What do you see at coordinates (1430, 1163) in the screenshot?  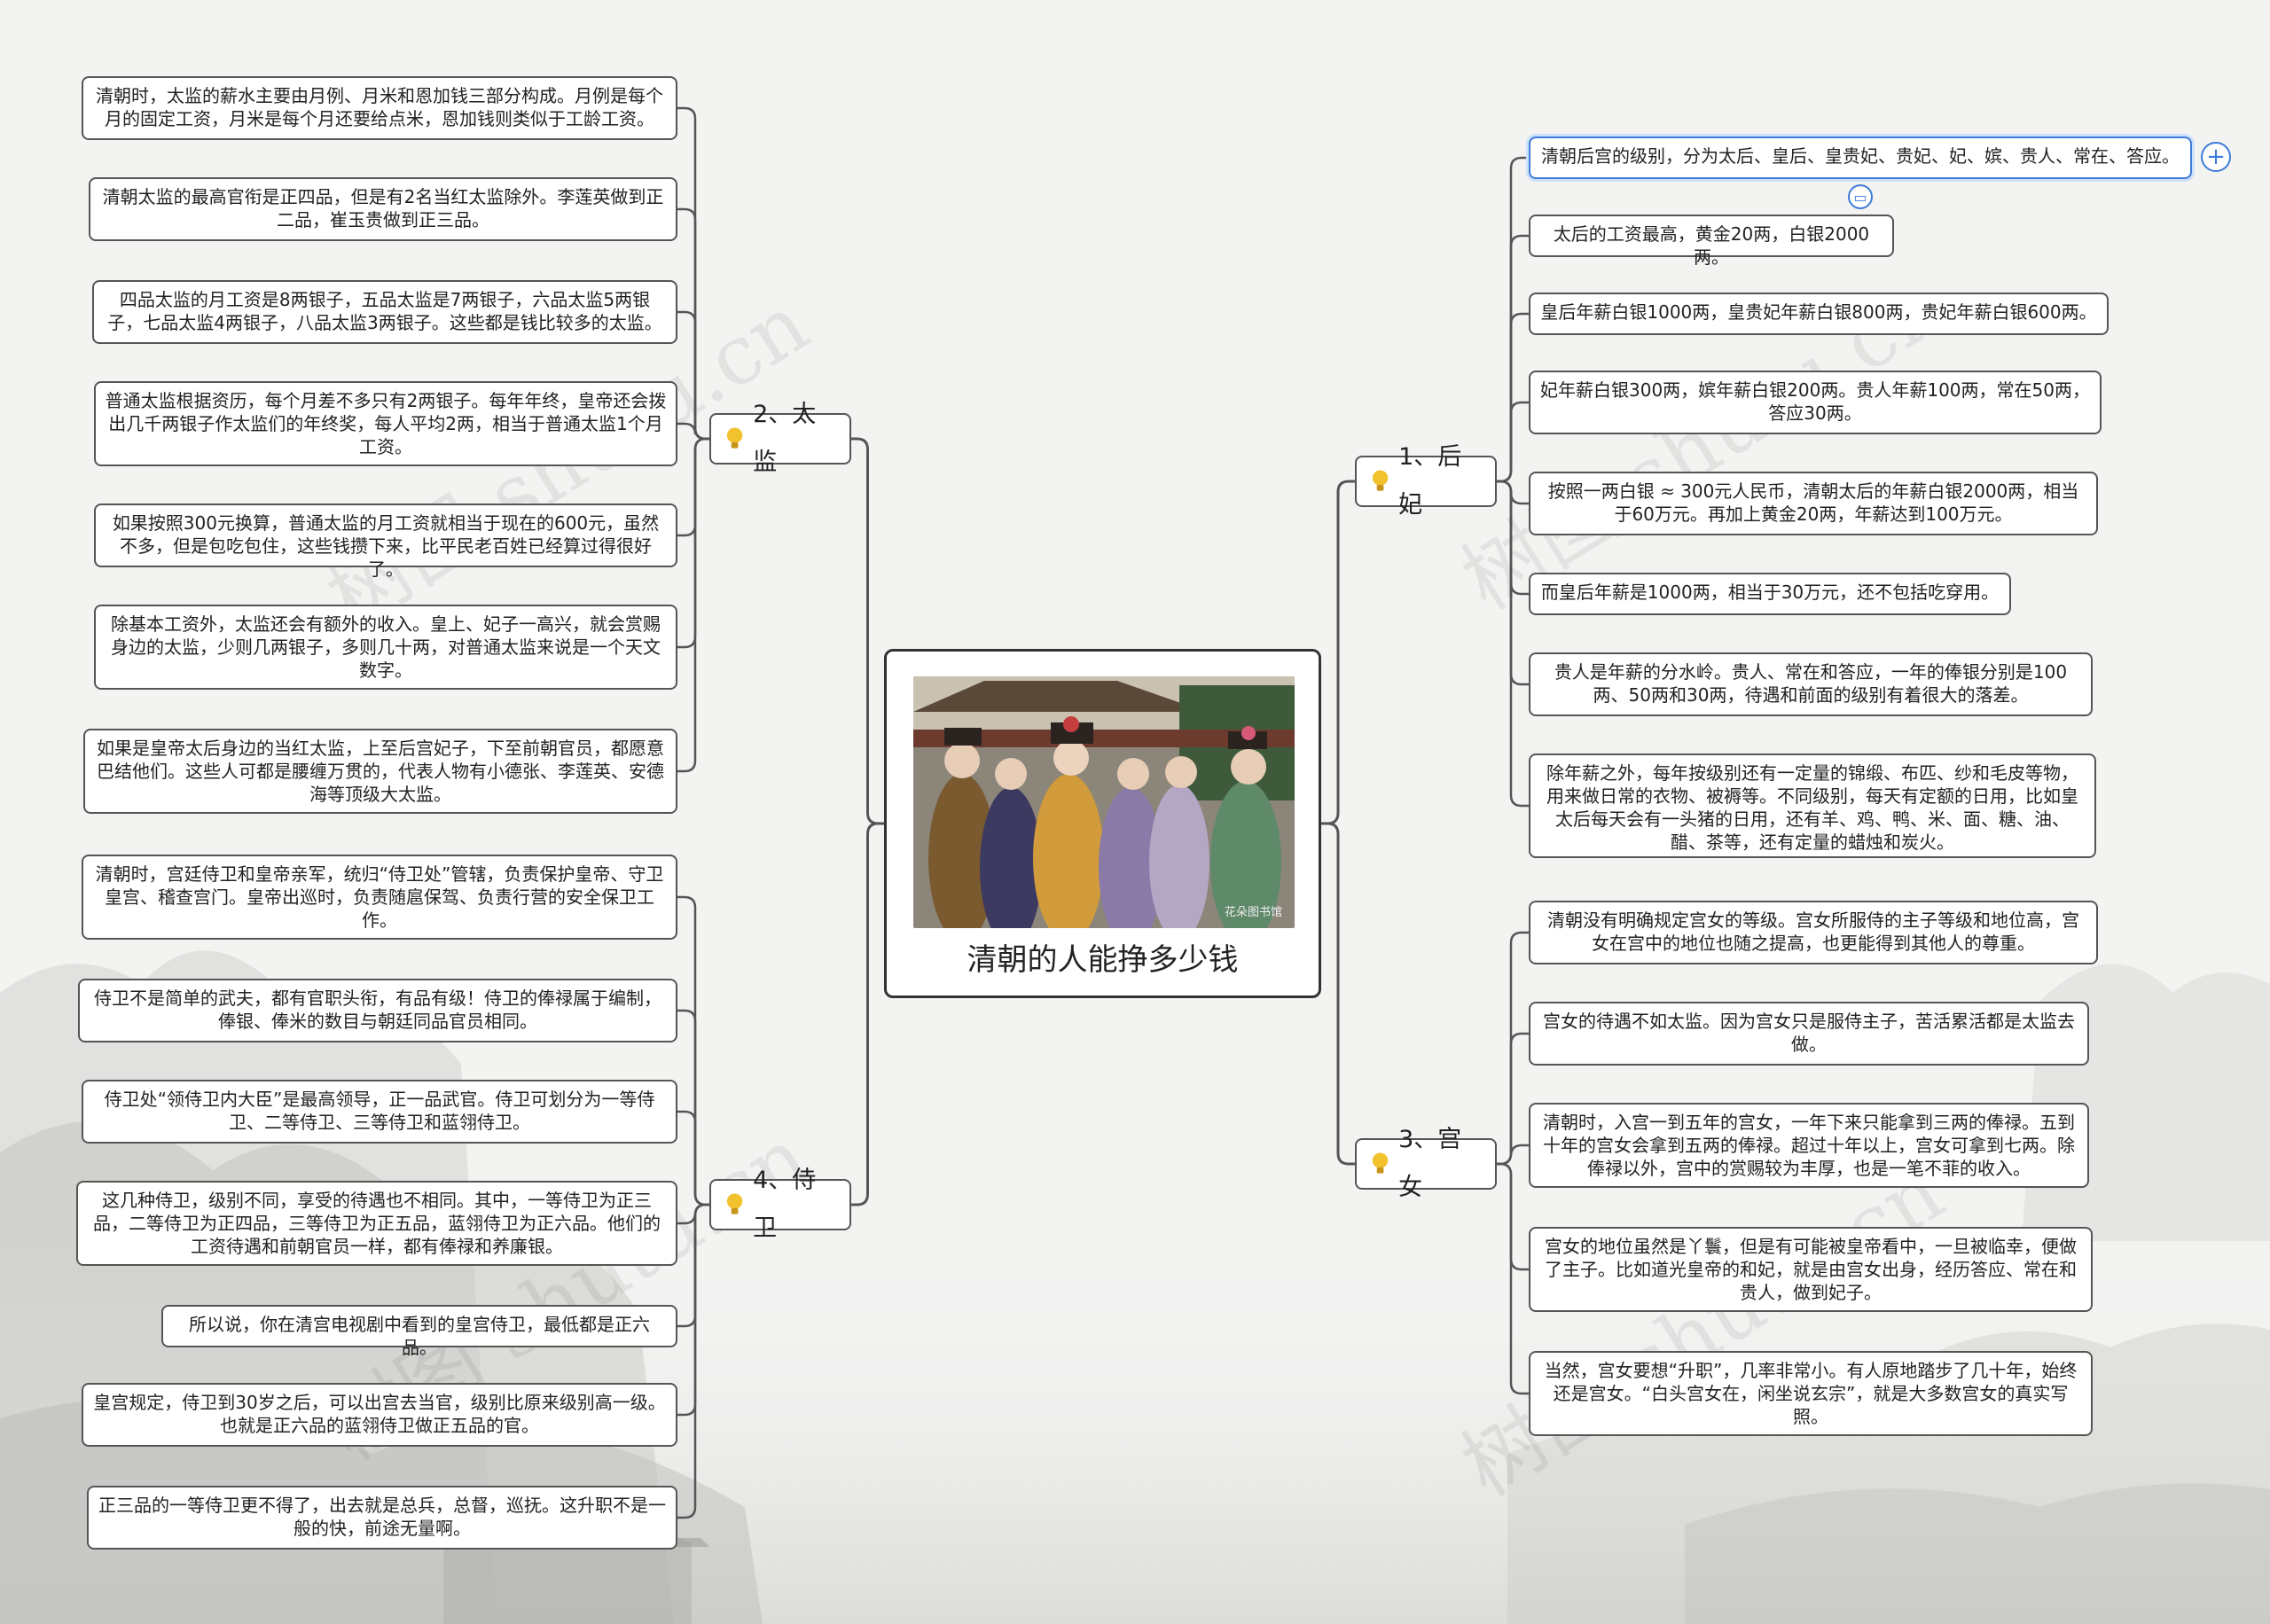 I see `branch-label: 3、宫女` at bounding box center [1430, 1163].